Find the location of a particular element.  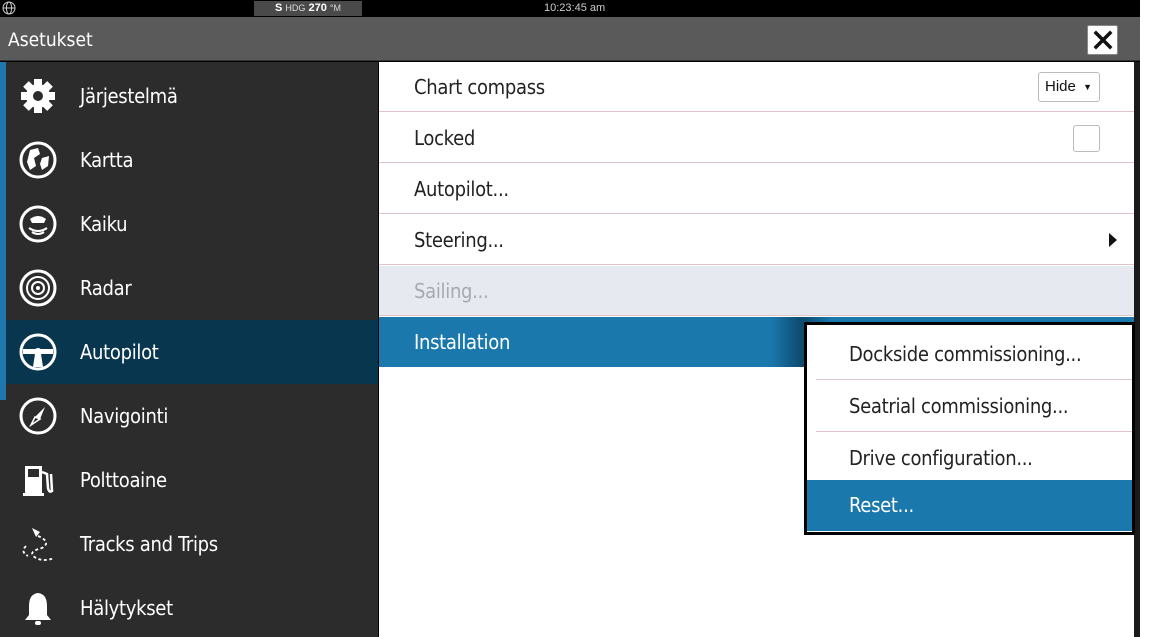

echo-icon is located at coordinates (38, 224).